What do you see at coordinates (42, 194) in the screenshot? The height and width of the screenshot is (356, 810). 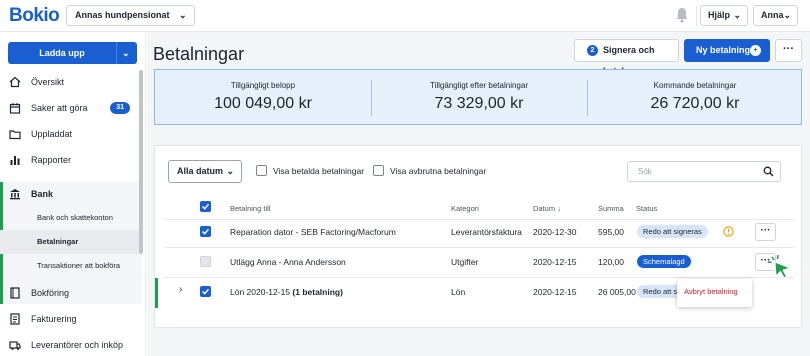 I see `sidebar-item-label: Bank` at bounding box center [42, 194].